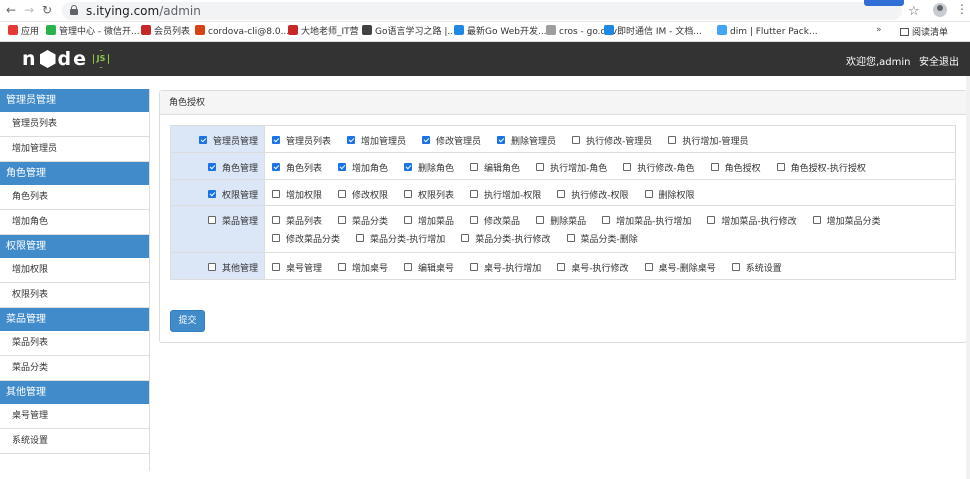  What do you see at coordinates (74, 197) in the screenshot?
I see `sidebar-item: 角色列表` at bounding box center [74, 197].